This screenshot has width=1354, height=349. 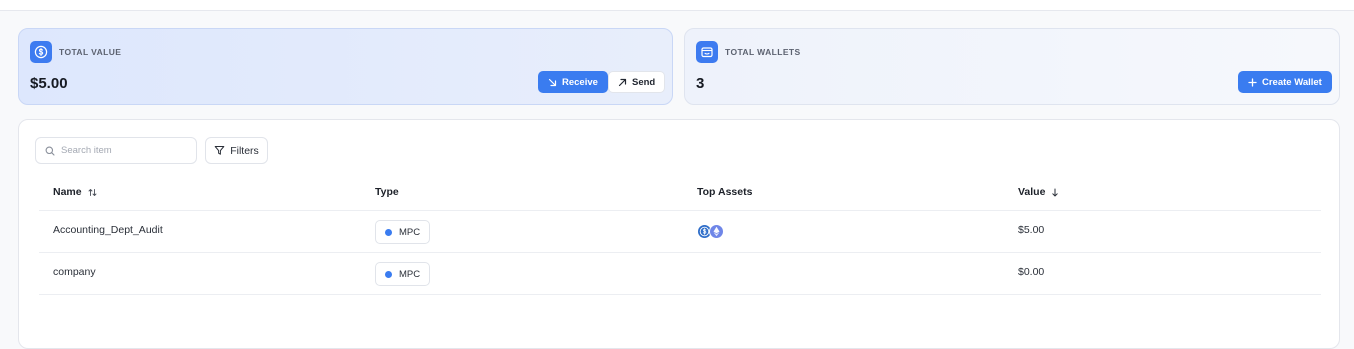 I want to click on dollar-coin-icon, so click(x=41, y=52).